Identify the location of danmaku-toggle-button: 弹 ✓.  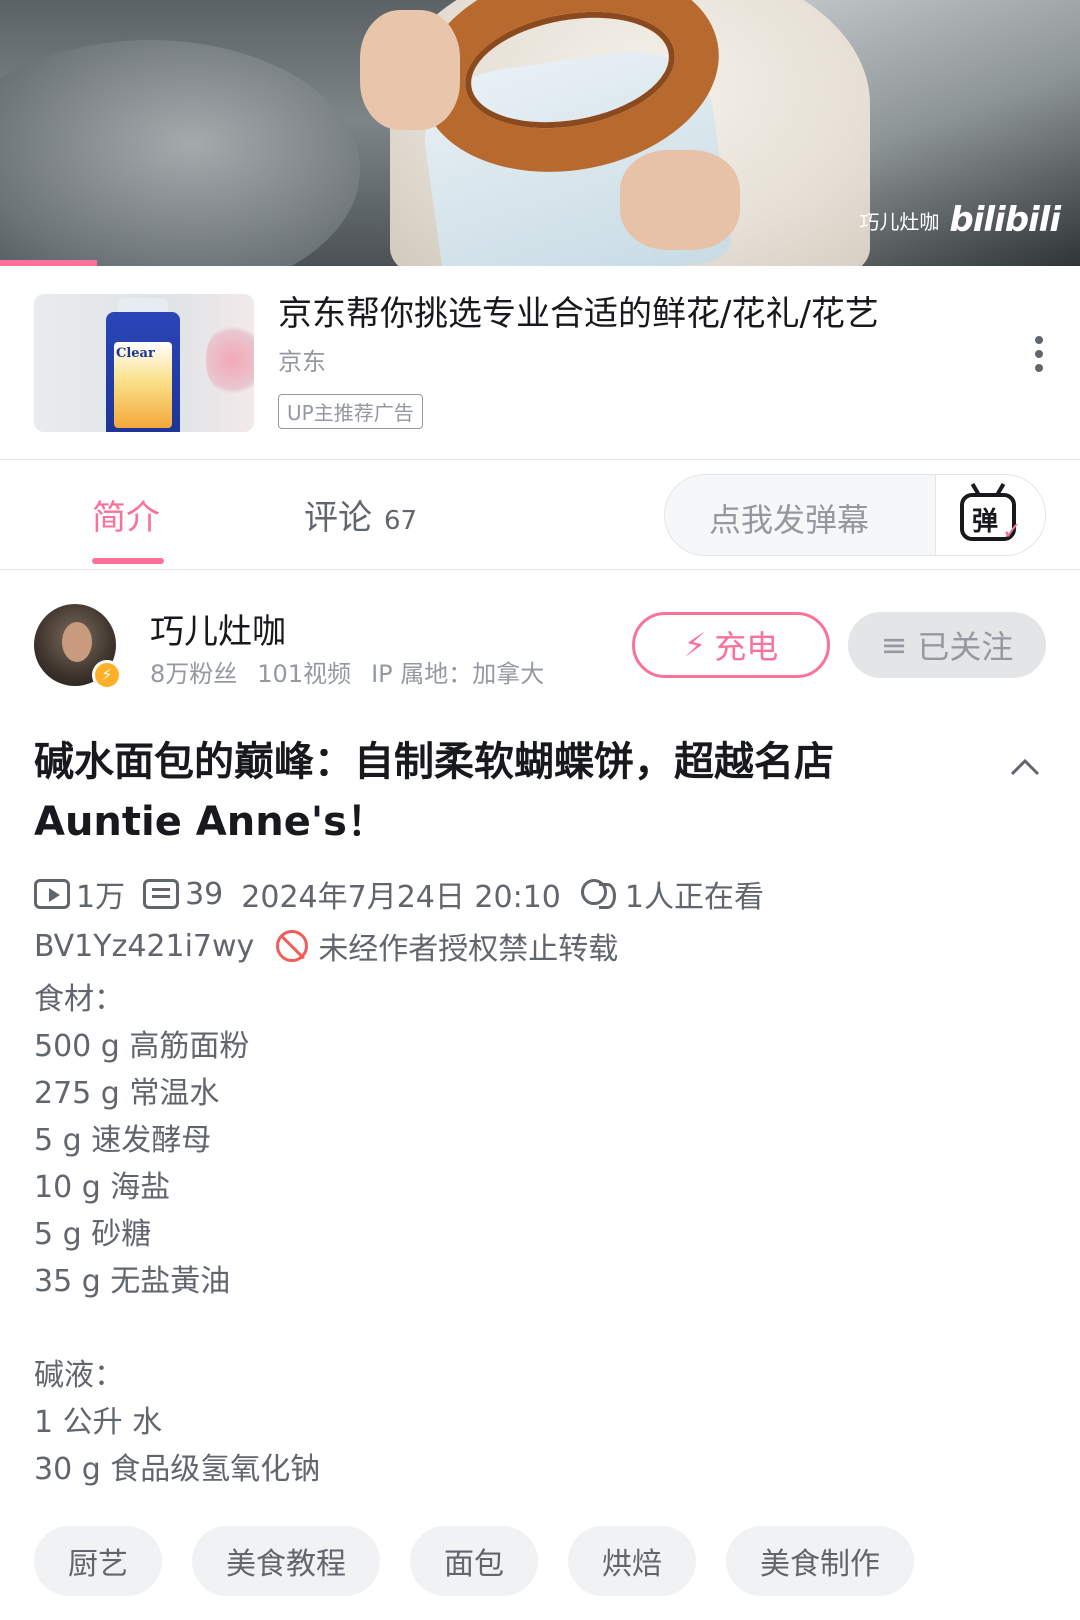
(990, 515).